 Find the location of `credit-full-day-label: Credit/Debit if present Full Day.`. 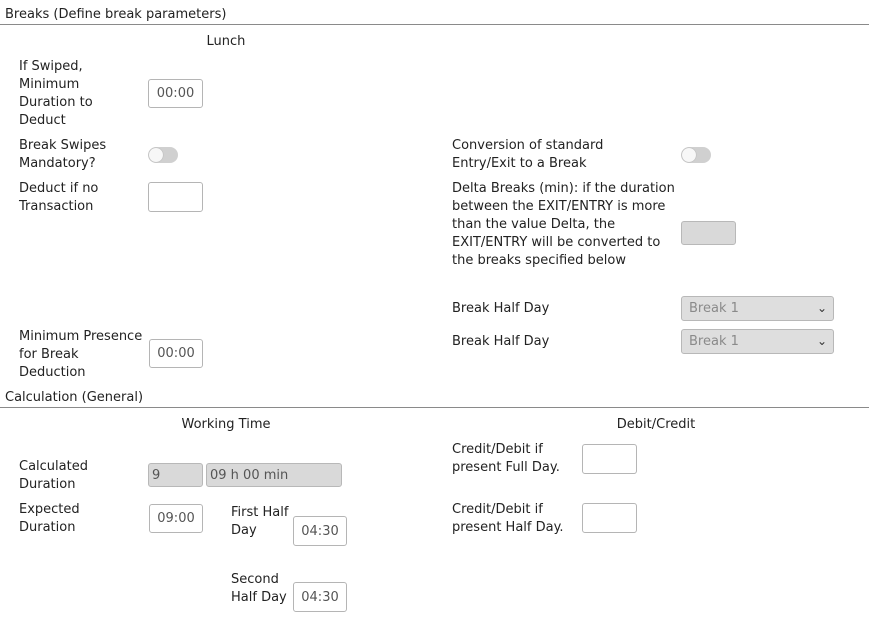

credit-full-day-label: Credit/Debit if present Full Day. is located at coordinates (506, 458).